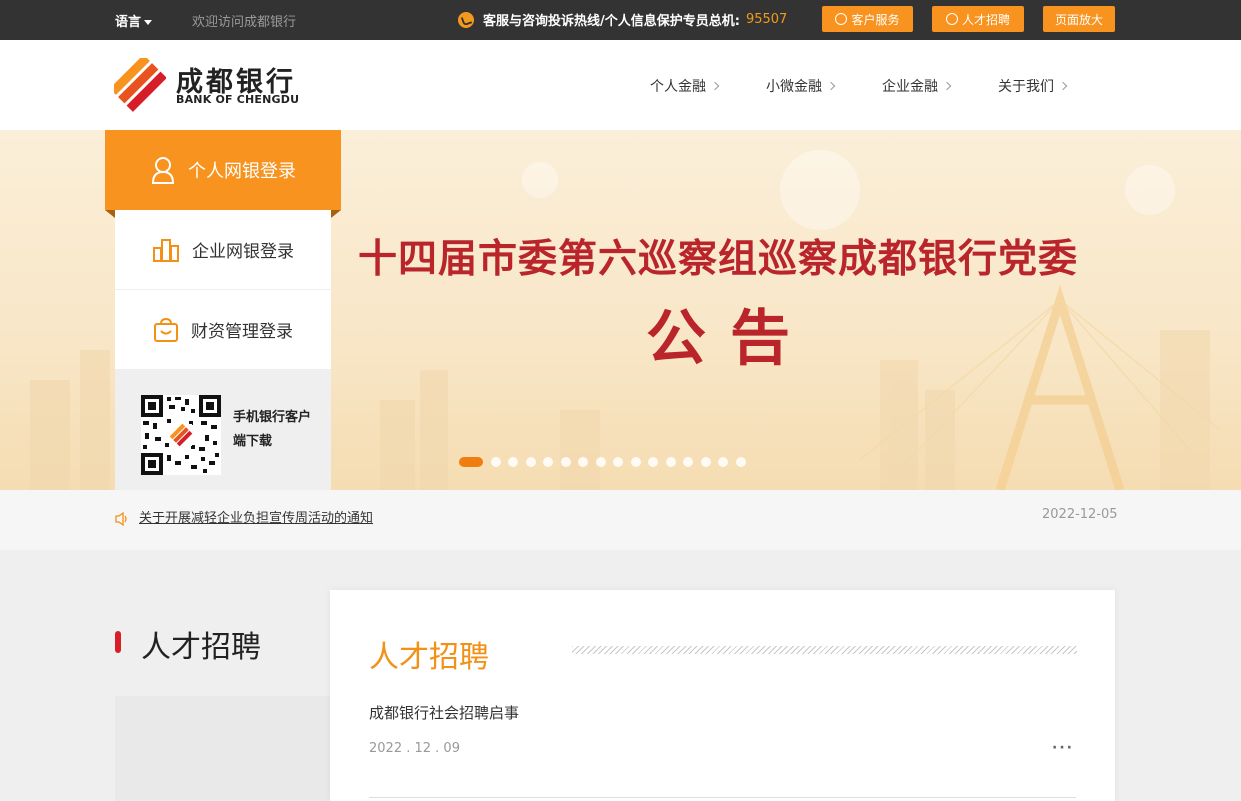 The image size is (1241, 801). What do you see at coordinates (243, 252) in the screenshot?
I see `enterprise-ebank-login-label: 企业网银登录` at bounding box center [243, 252].